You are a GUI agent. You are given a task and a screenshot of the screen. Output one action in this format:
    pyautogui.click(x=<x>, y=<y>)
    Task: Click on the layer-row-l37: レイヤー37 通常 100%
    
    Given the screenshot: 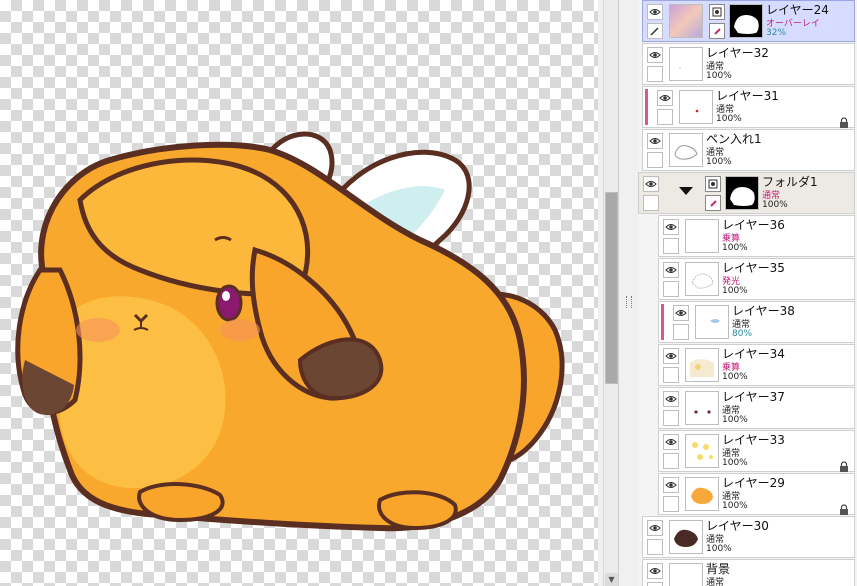 What is the action you would take?
    pyautogui.click(x=756, y=408)
    